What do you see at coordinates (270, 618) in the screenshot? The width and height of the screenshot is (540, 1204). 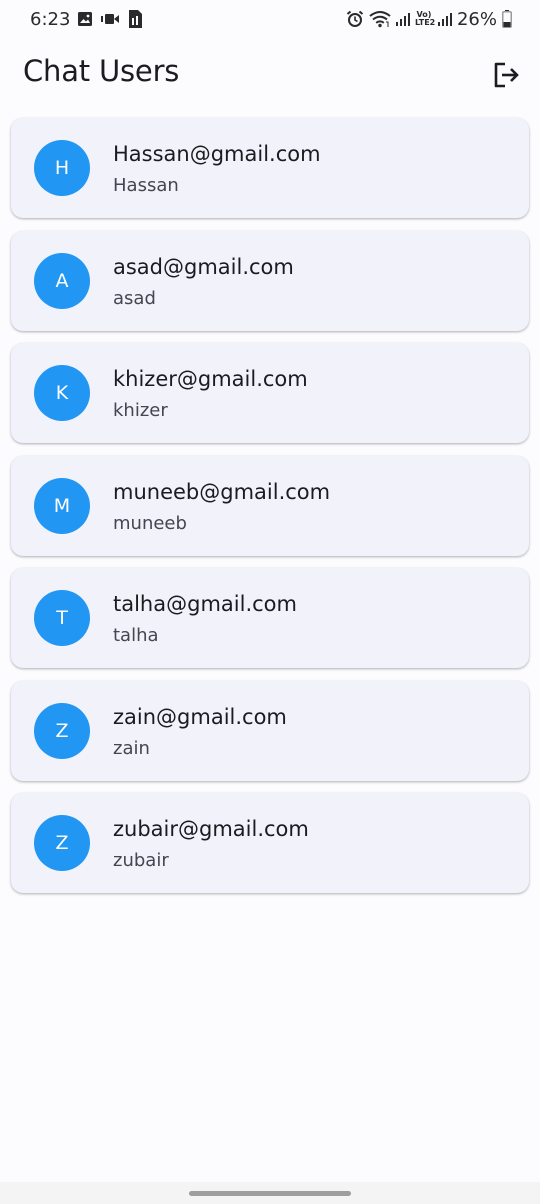 I see `user-card: T talha@gmail.com talha` at bounding box center [270, 618].